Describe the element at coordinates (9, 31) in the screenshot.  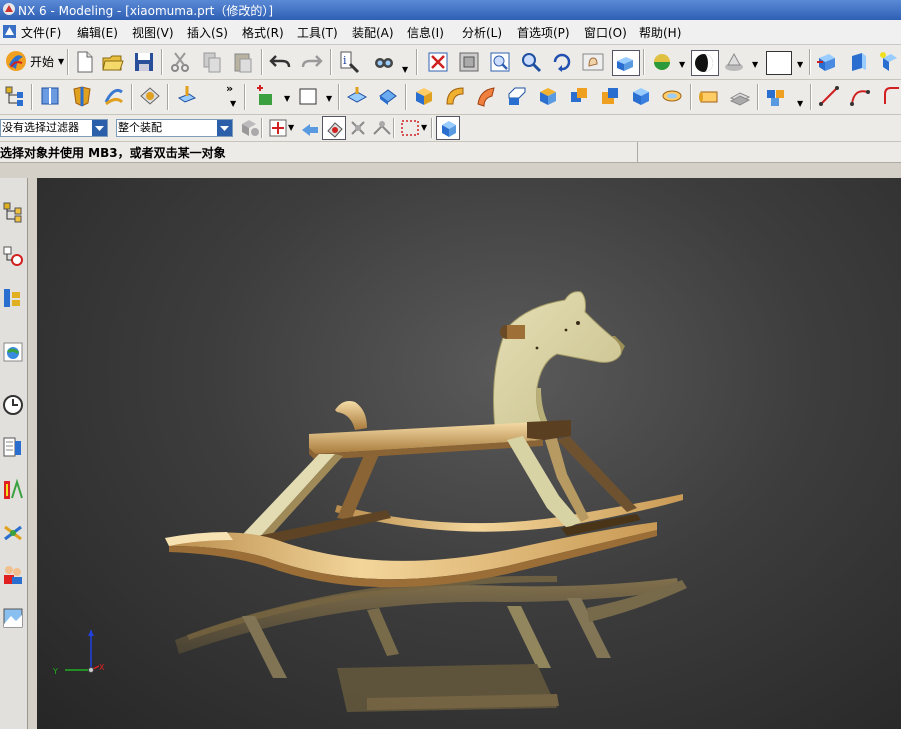
I see `nx-menu-icon` at that location.